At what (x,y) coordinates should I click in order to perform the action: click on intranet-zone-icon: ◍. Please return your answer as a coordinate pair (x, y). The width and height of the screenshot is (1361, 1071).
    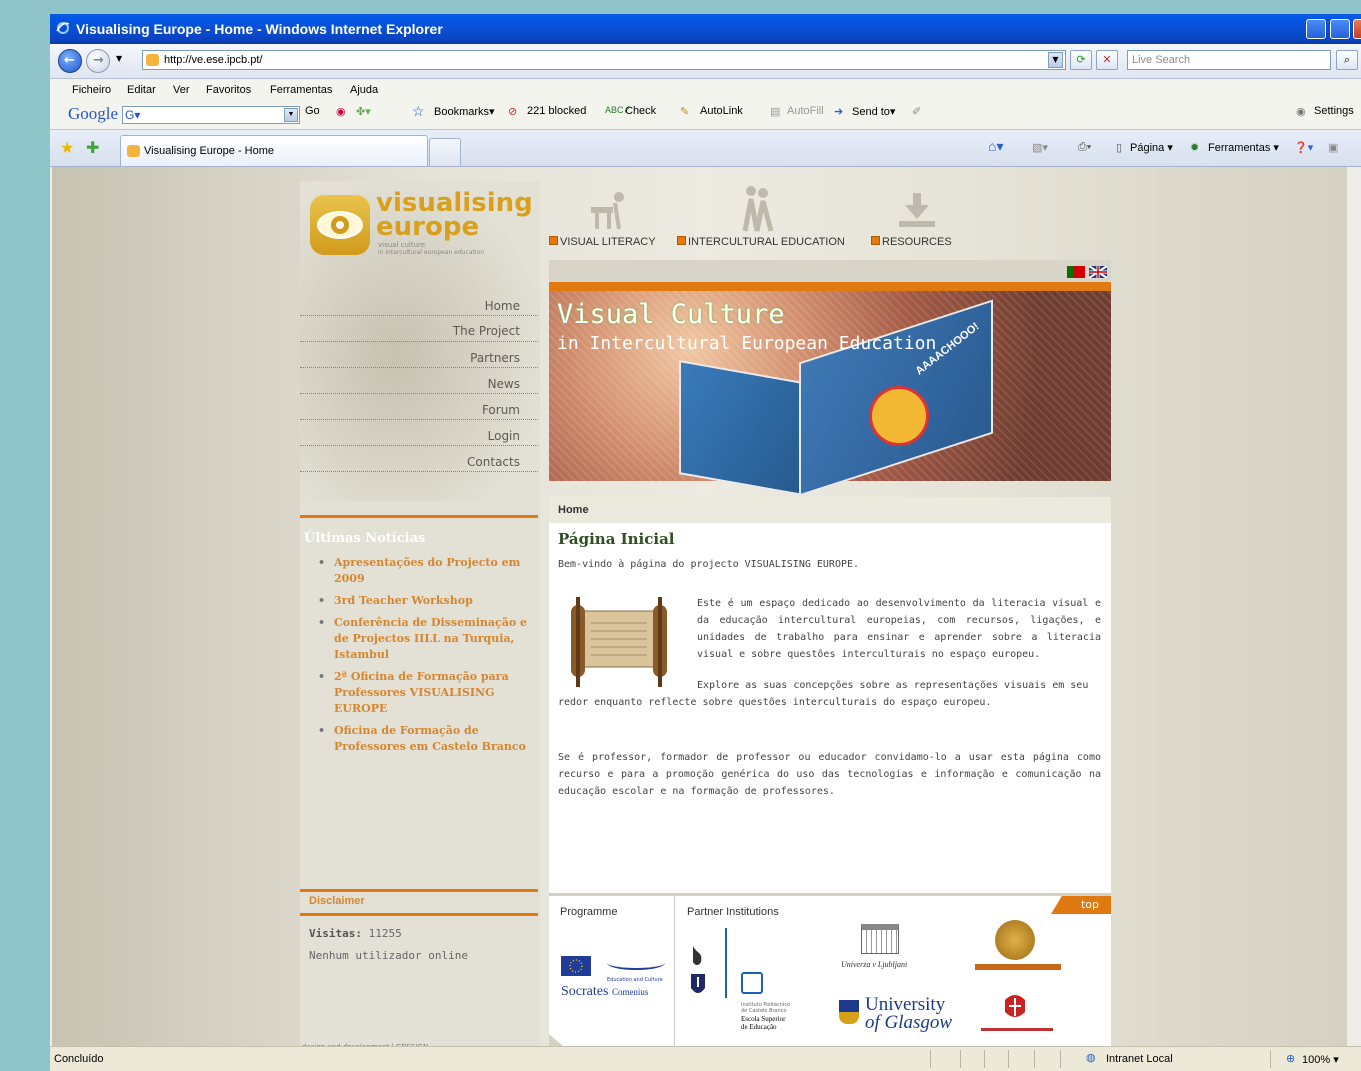
    Looking at the image, I should click on (1091, 1058).